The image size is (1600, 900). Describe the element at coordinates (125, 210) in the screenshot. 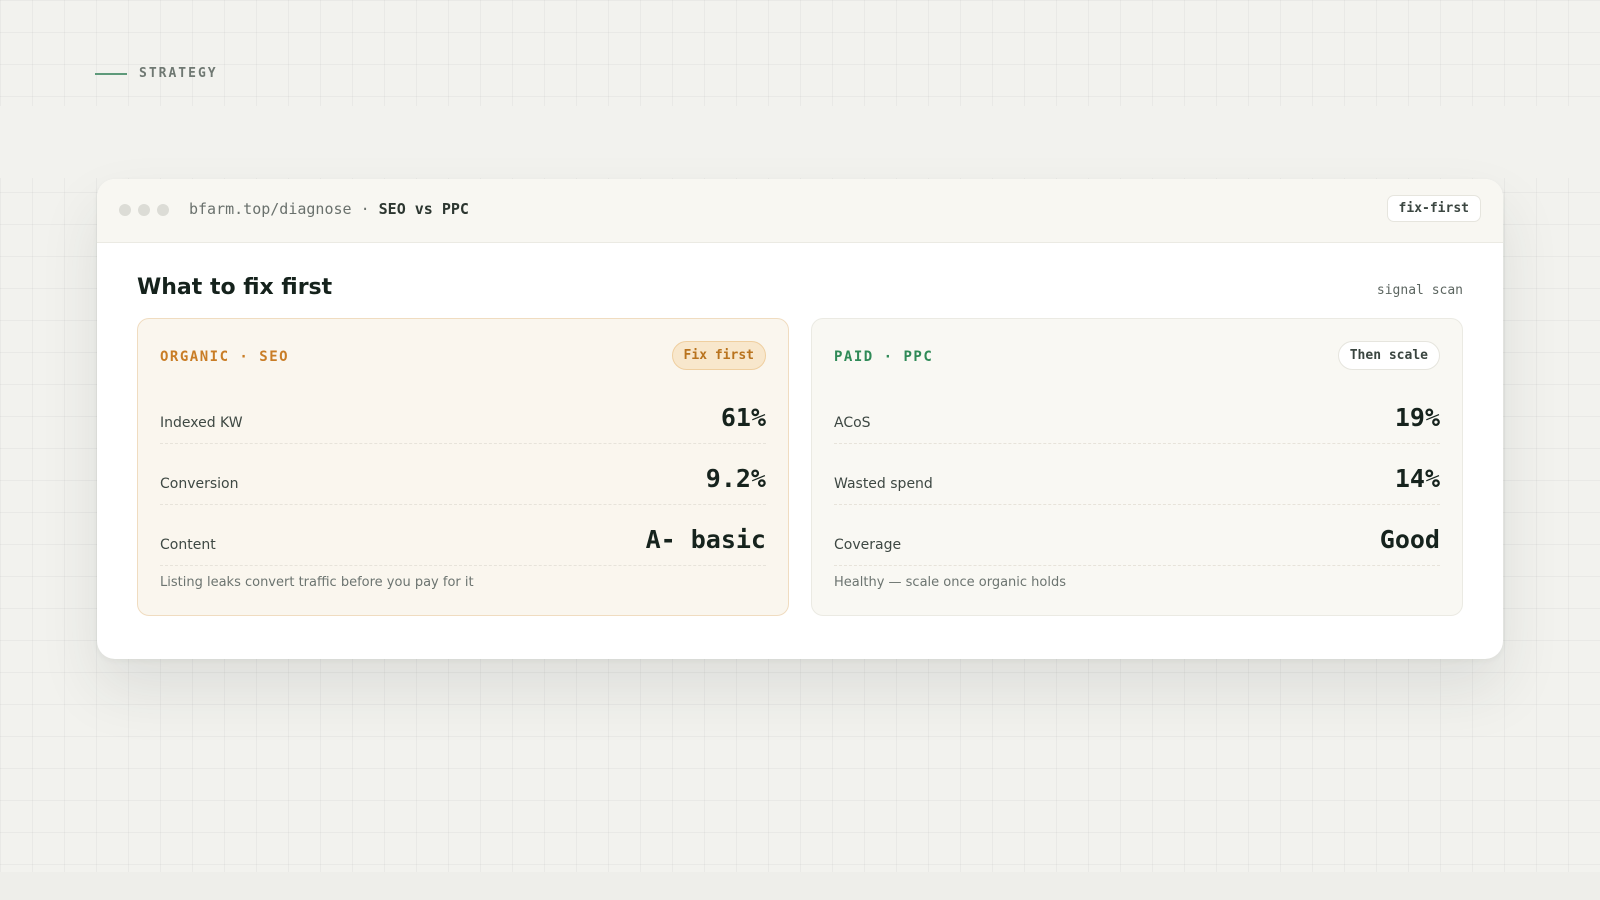

I see `window-dot-close` at that location.